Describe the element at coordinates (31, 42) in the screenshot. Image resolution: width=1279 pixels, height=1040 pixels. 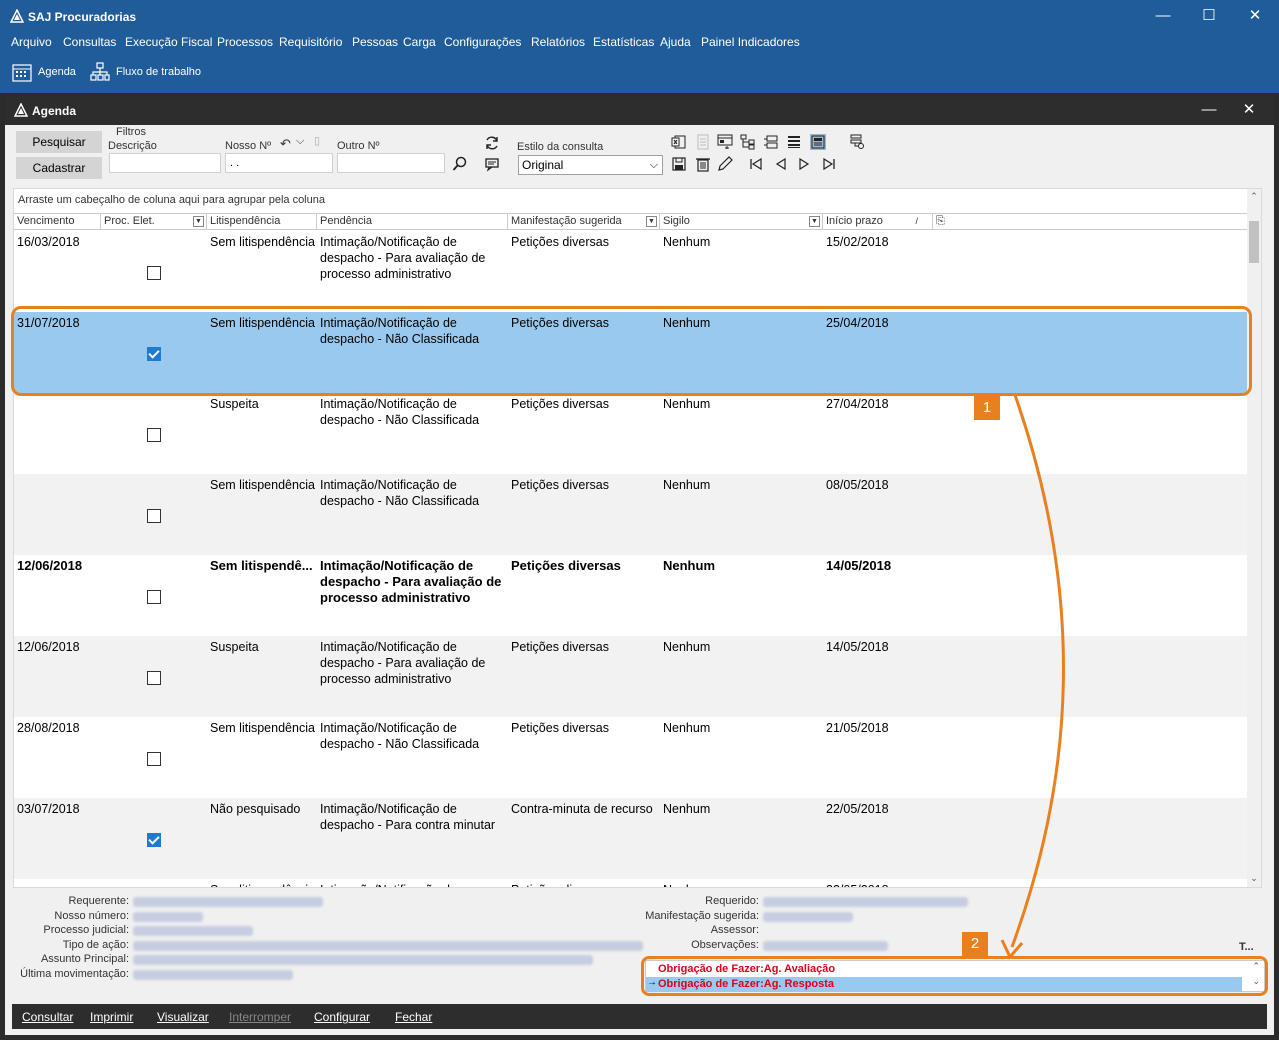
I see `menu-arquivo: Arquivo` at that location.